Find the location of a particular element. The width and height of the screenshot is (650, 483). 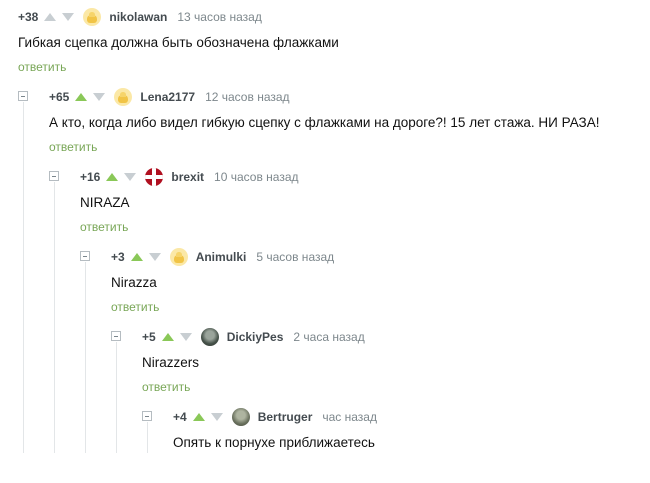

comment-time: 12 часов назад is located at coordinates (247, 97).